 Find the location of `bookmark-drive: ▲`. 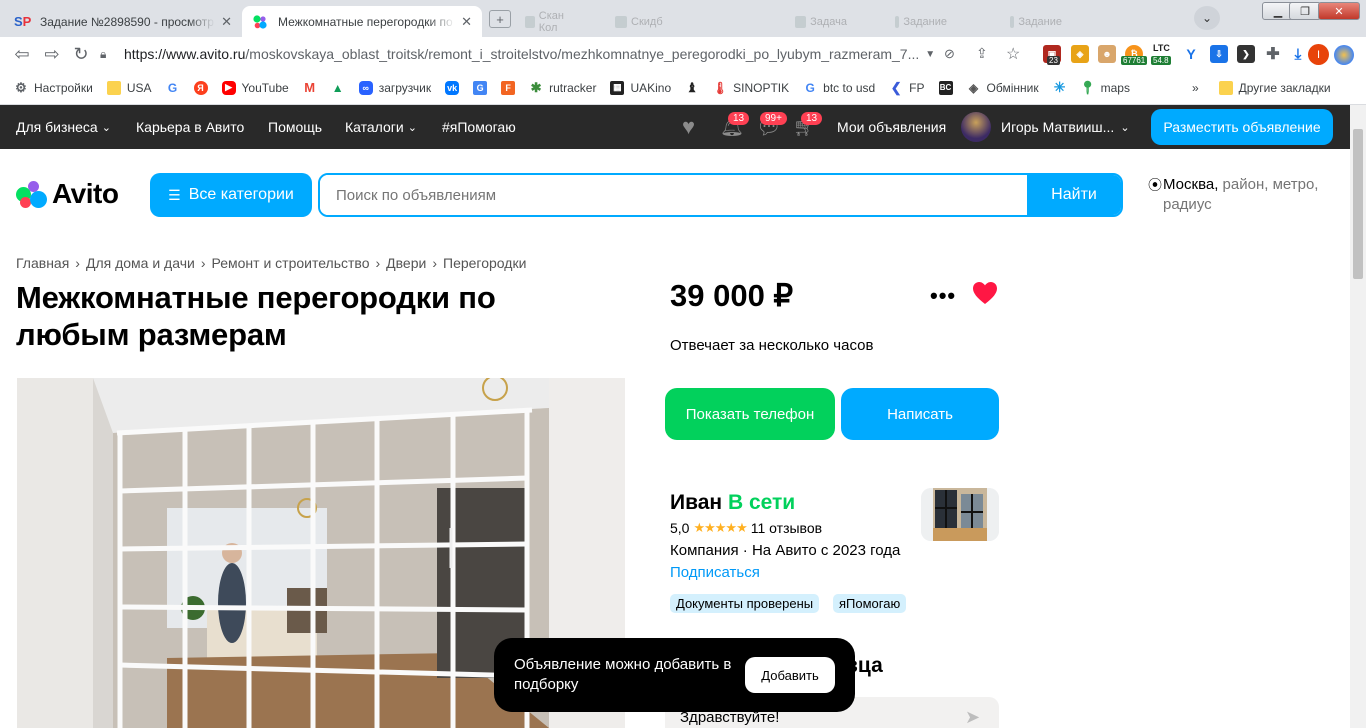

bookmark-drive: ▲ is located at coordinates (338, 88).